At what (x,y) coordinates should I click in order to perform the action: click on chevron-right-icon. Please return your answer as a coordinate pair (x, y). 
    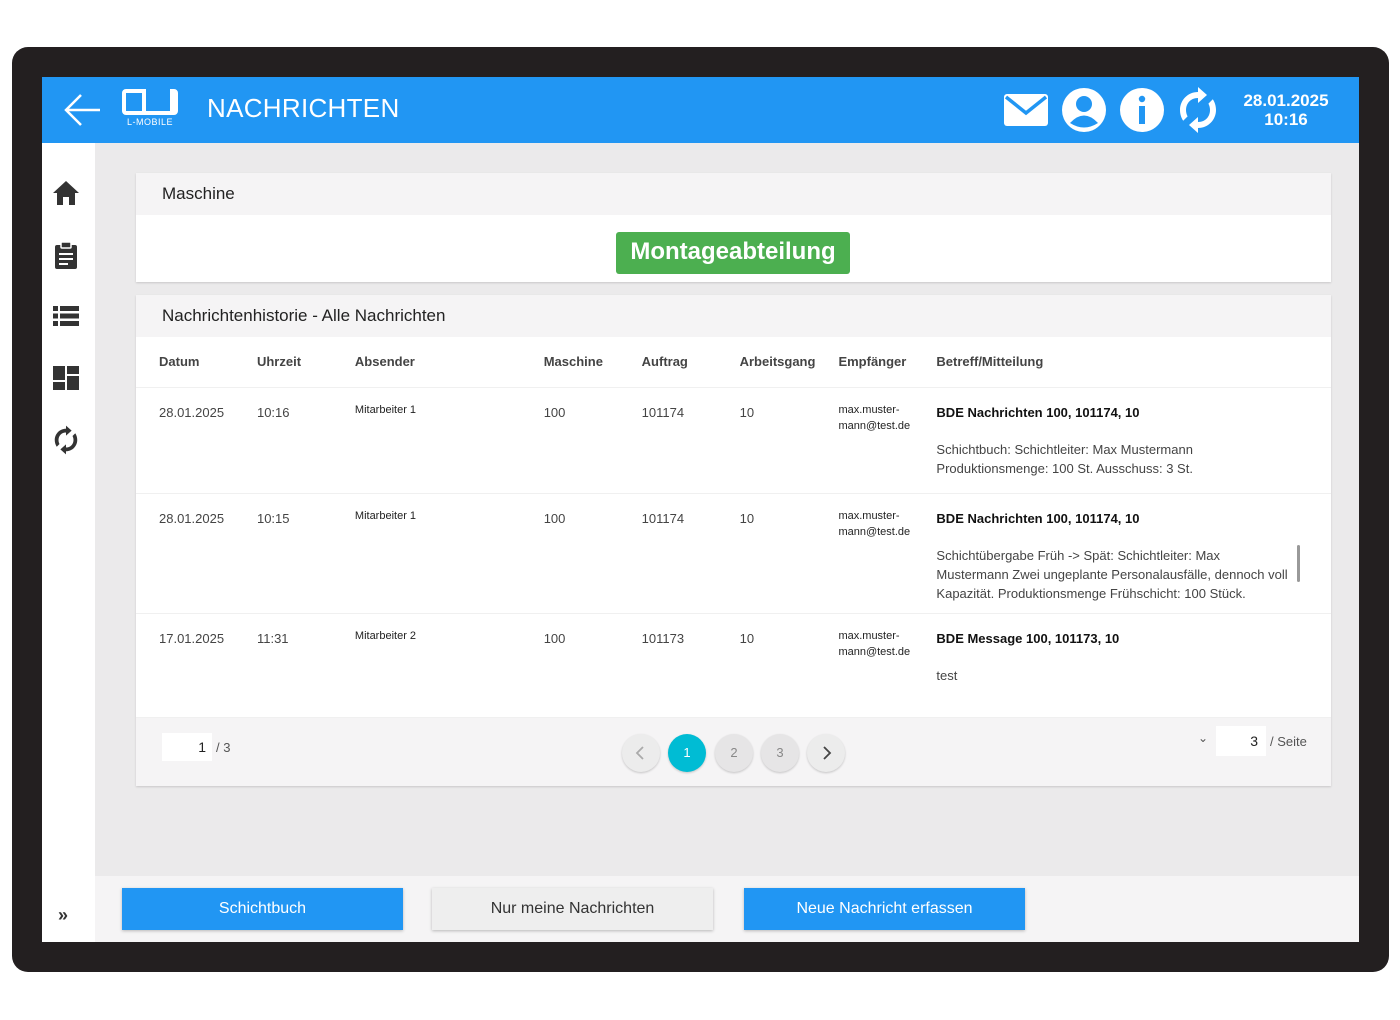
    Looking at the image, I should click on (827, 753).